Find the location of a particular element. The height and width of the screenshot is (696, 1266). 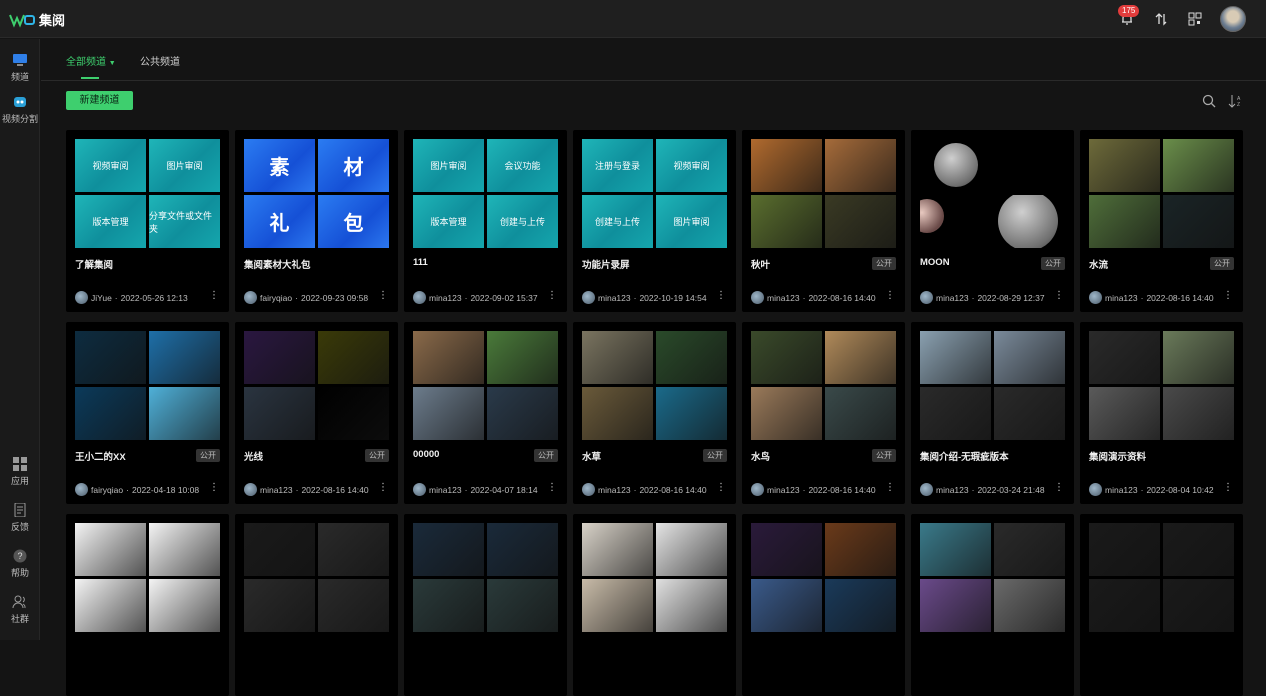

sidebar-item-channels: 频道 is located at coordinates (20, 68).